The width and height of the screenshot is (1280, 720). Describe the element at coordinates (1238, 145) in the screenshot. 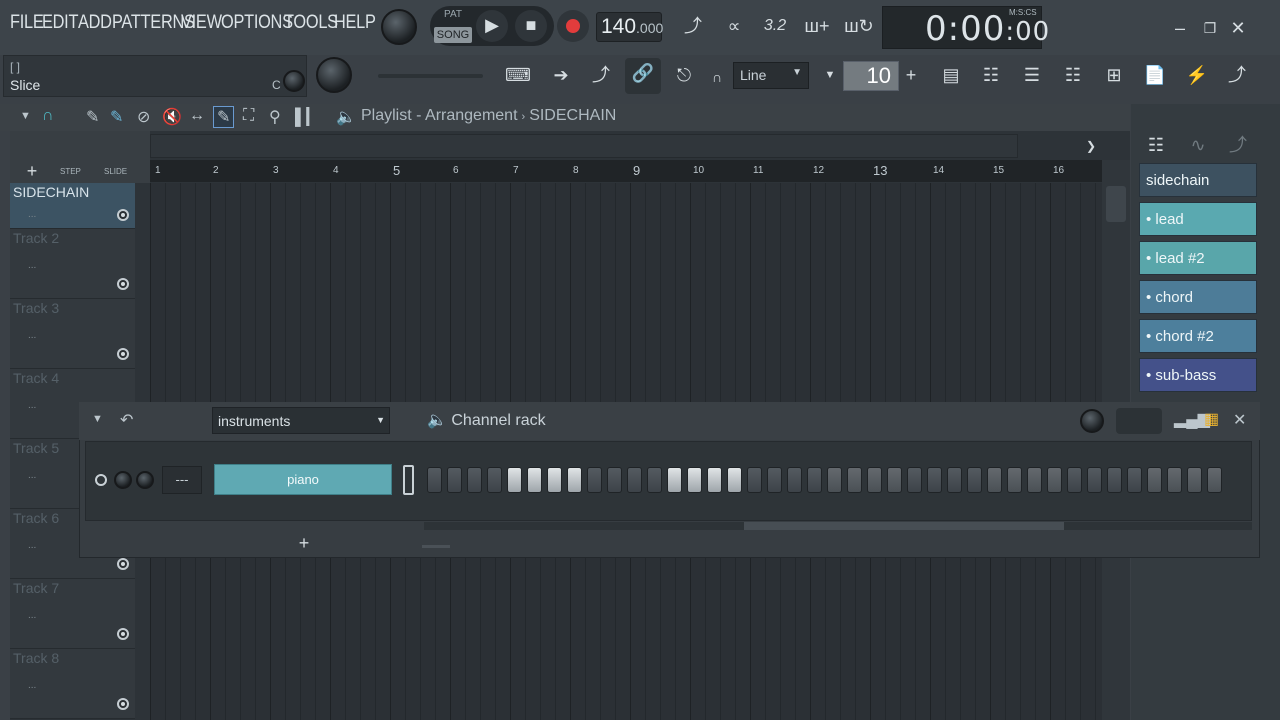

I see `automation-icon: ⤴` at that location.